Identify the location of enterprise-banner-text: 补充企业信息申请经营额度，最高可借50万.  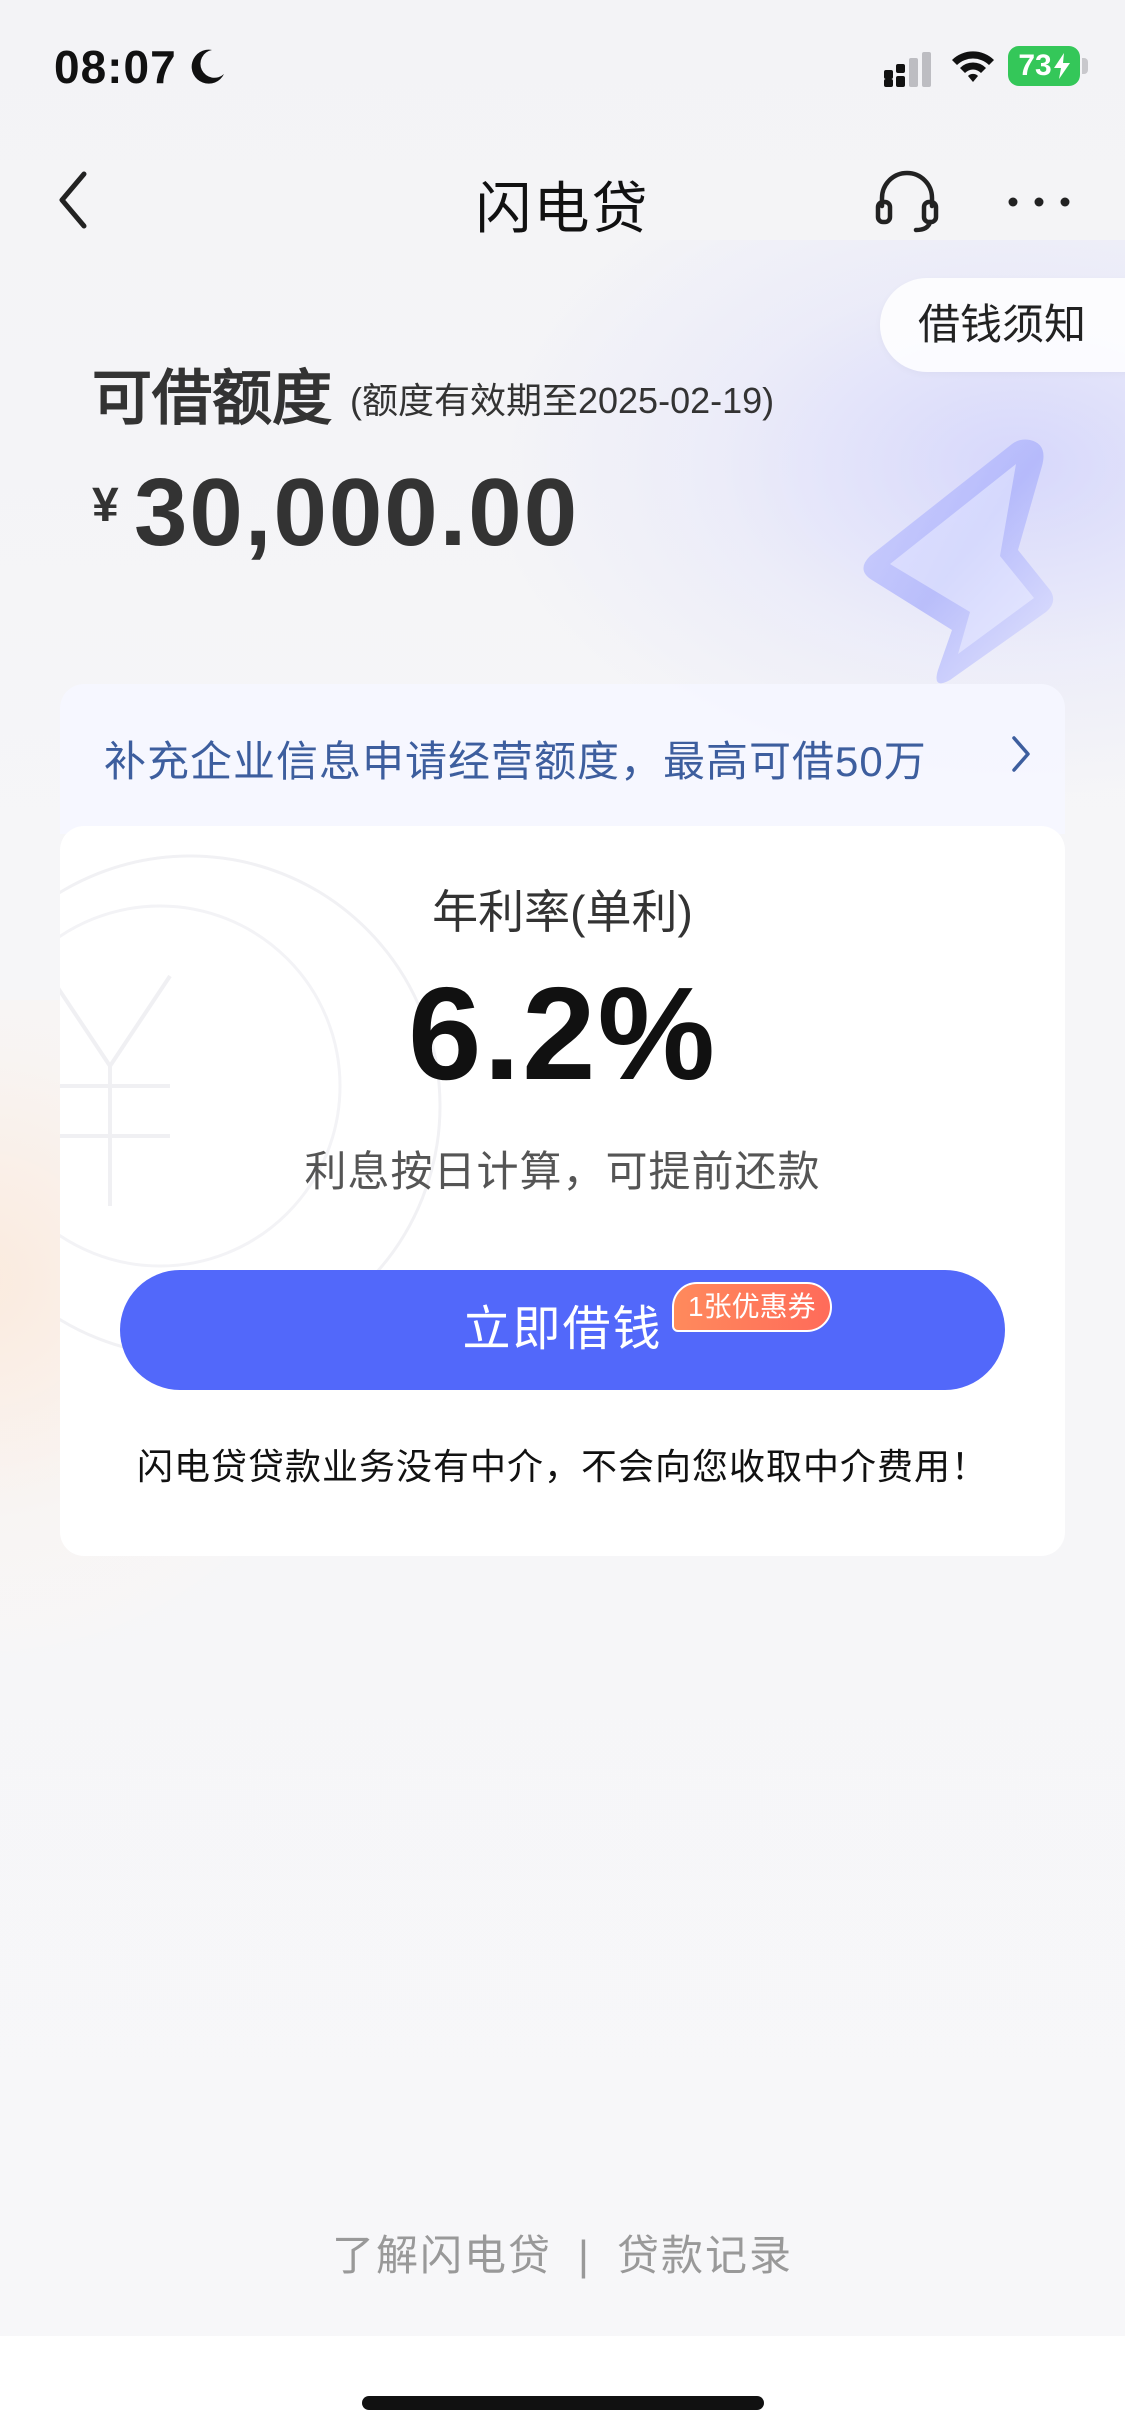
(515, 761).